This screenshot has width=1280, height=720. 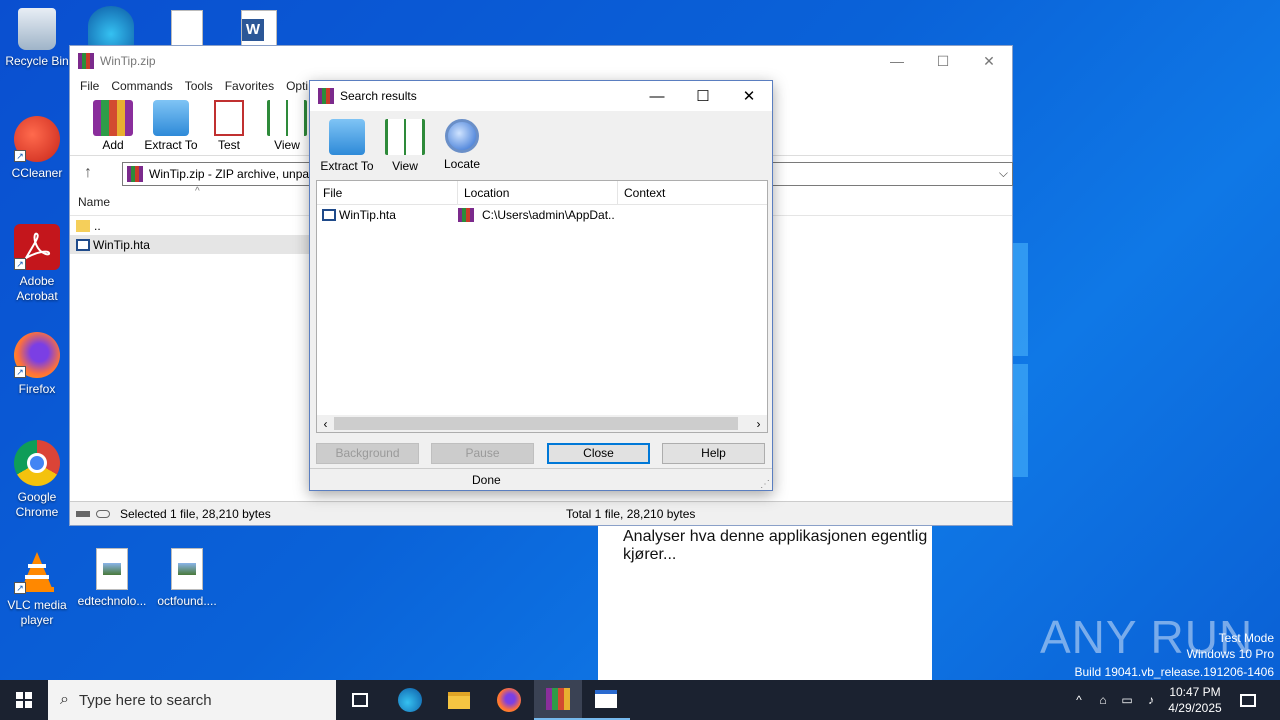 What do you see at coordinates (538, 192) in the screenshot?
I see `column-location: Location` at bounding box center [538, 192].